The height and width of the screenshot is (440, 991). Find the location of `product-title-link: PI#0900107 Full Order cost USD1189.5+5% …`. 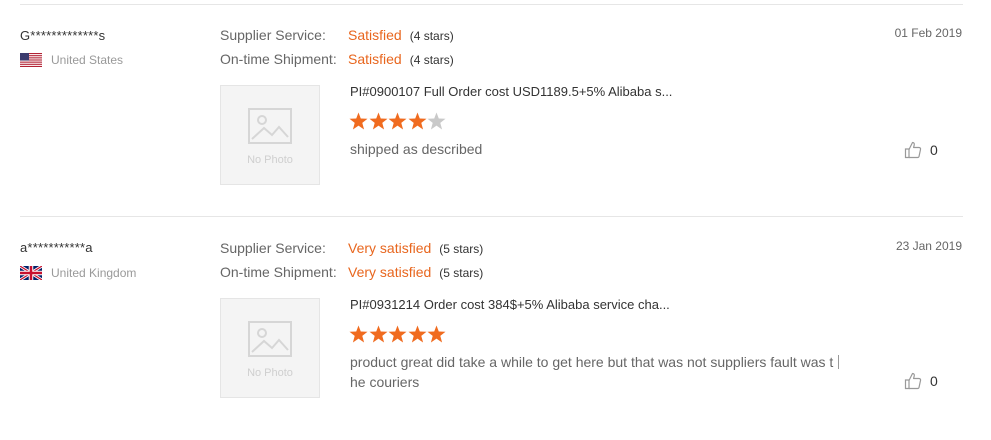

product-title-link: PI#0900107 Full Order cost USD1189.5+5% … is located at coordinates (511, 91).